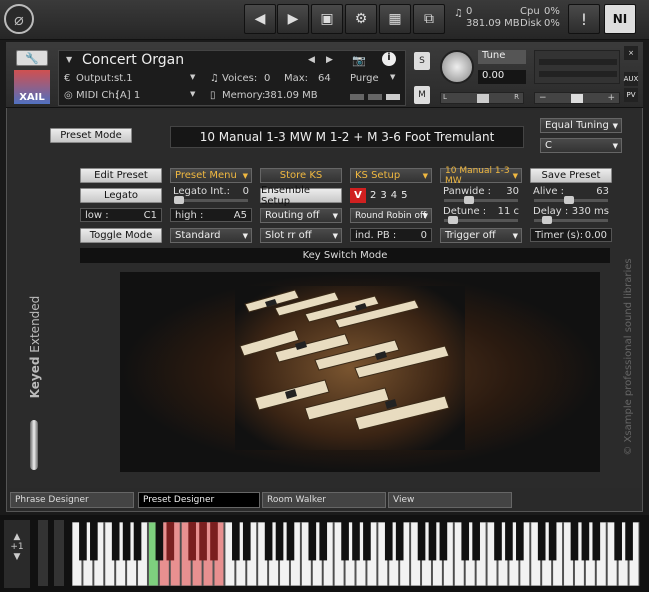 Image resolution: width=649 pixels, height=592 pixels. What do you see at coordinates (631, 95) in the screenshot?
I see `pv-button: PV` at bounding box center [631, 95].